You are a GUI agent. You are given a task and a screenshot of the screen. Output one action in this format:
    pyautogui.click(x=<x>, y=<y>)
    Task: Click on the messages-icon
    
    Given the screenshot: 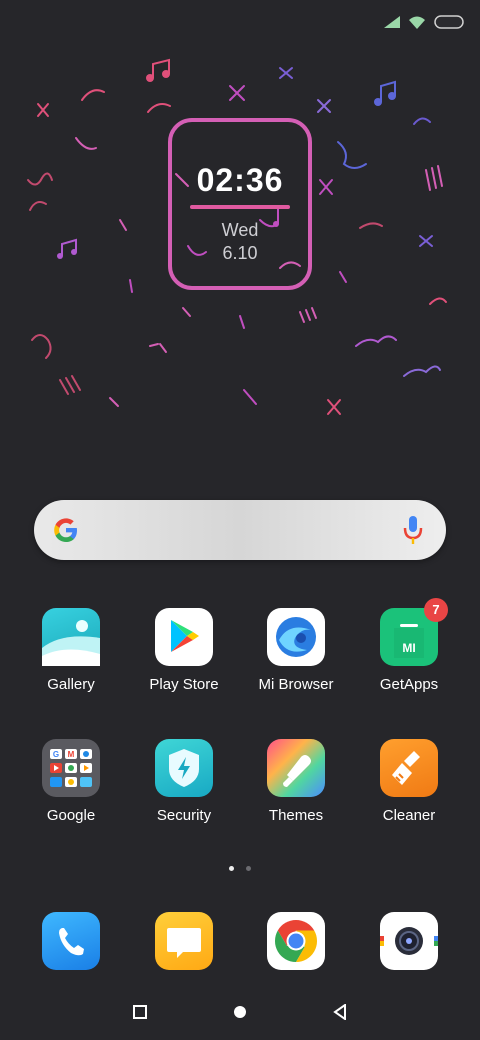 What is the action you would take?
    pyautogui.click(x=184, y=941)
    